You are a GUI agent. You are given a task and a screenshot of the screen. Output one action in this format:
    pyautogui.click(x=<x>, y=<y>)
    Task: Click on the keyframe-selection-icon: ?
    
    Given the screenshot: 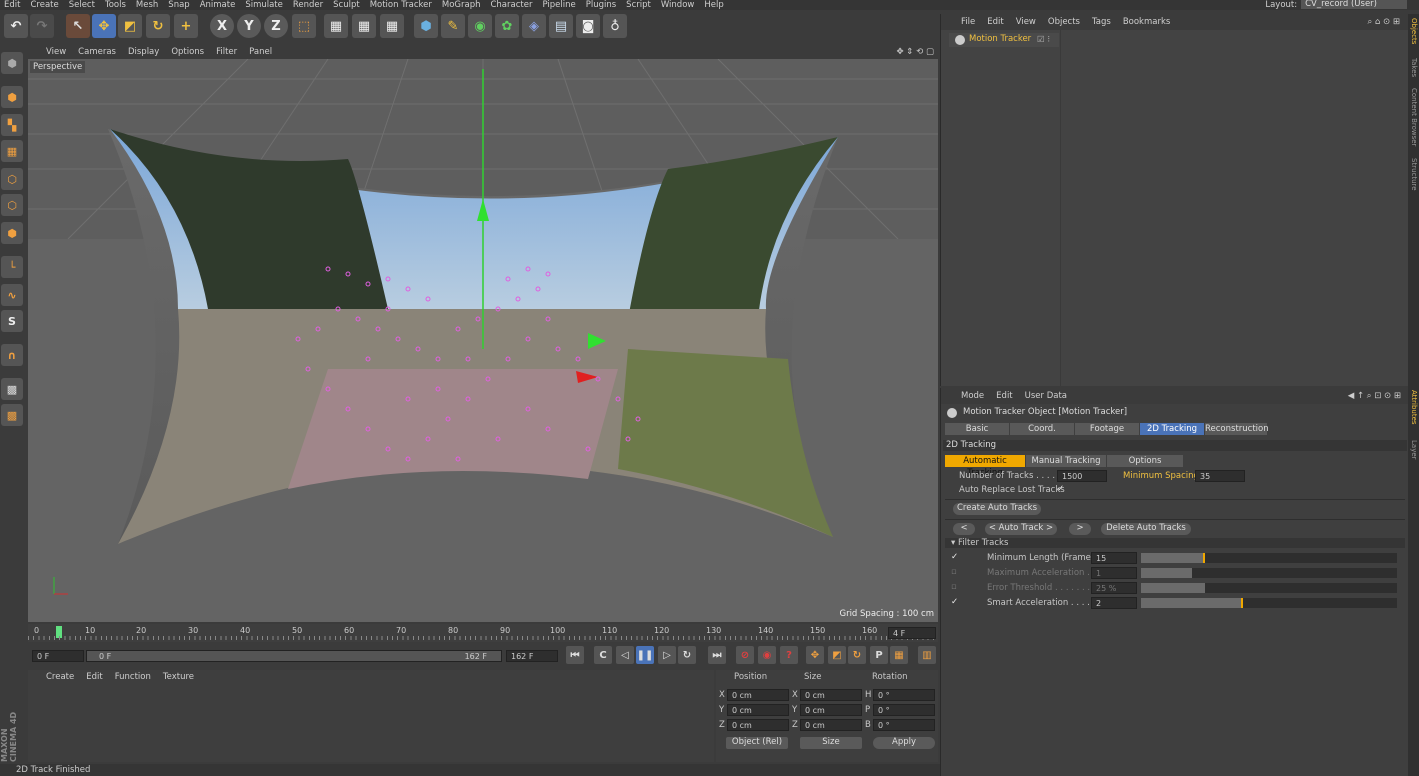 What is the action you would take?
    pyautogui.click(x=789, y=655)
    